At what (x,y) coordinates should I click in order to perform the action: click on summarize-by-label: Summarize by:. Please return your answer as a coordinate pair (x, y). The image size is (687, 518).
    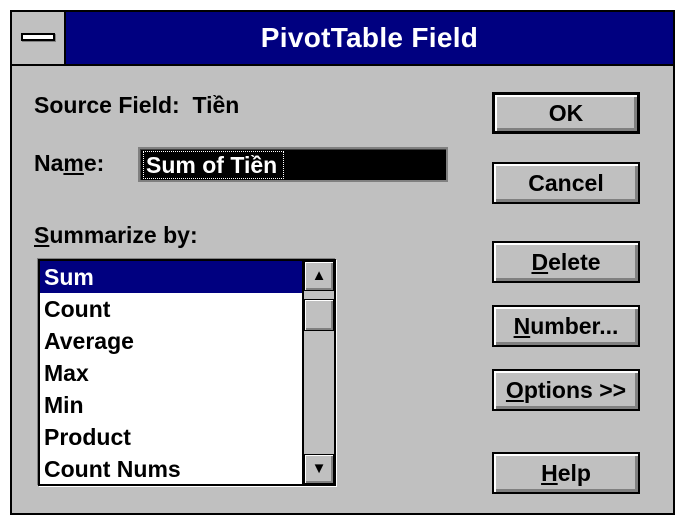
    Looking at the image, I should click on (116, 235).